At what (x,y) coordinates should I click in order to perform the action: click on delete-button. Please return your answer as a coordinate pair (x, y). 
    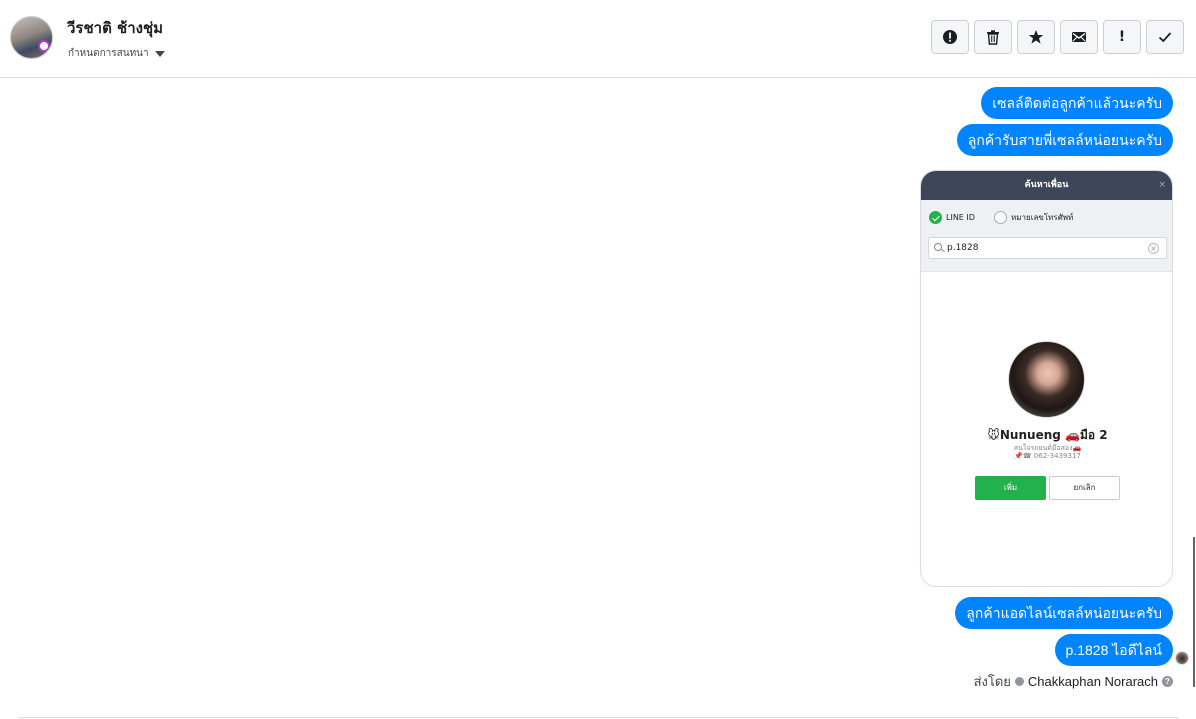
    Looking at the image, I should click on (993, 37).